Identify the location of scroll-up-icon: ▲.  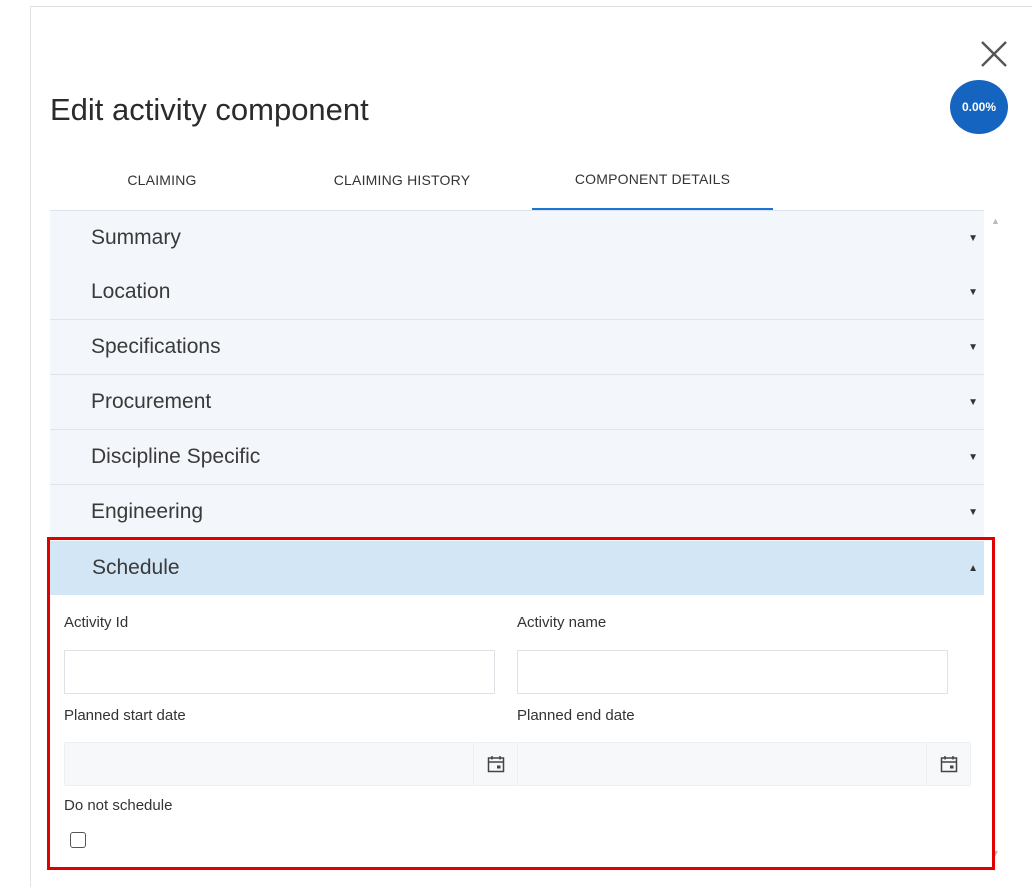
(995, 221).